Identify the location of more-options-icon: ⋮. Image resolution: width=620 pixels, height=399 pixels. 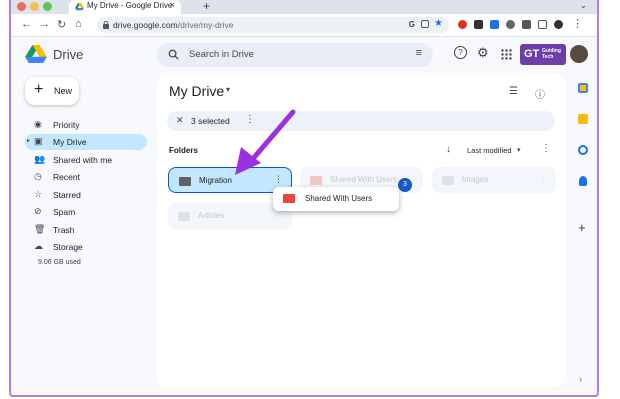
(543, 178).